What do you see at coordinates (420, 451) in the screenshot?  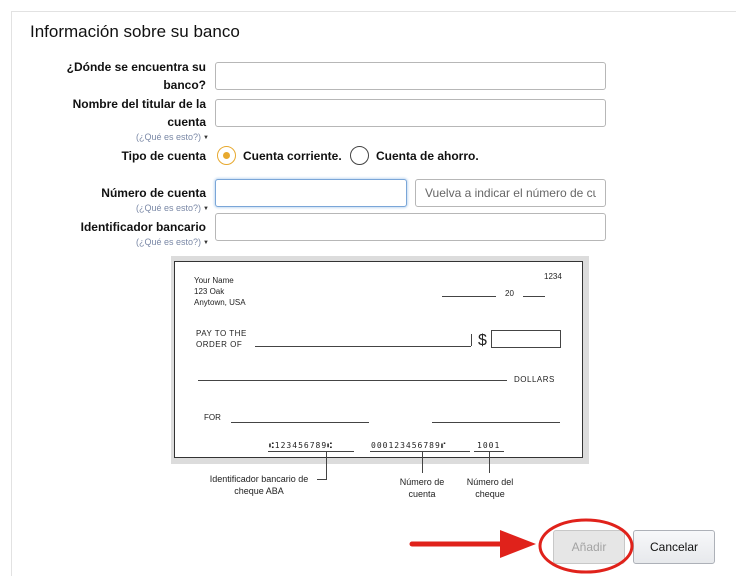 I see `account-bracket` at bounding box center [420, 451].